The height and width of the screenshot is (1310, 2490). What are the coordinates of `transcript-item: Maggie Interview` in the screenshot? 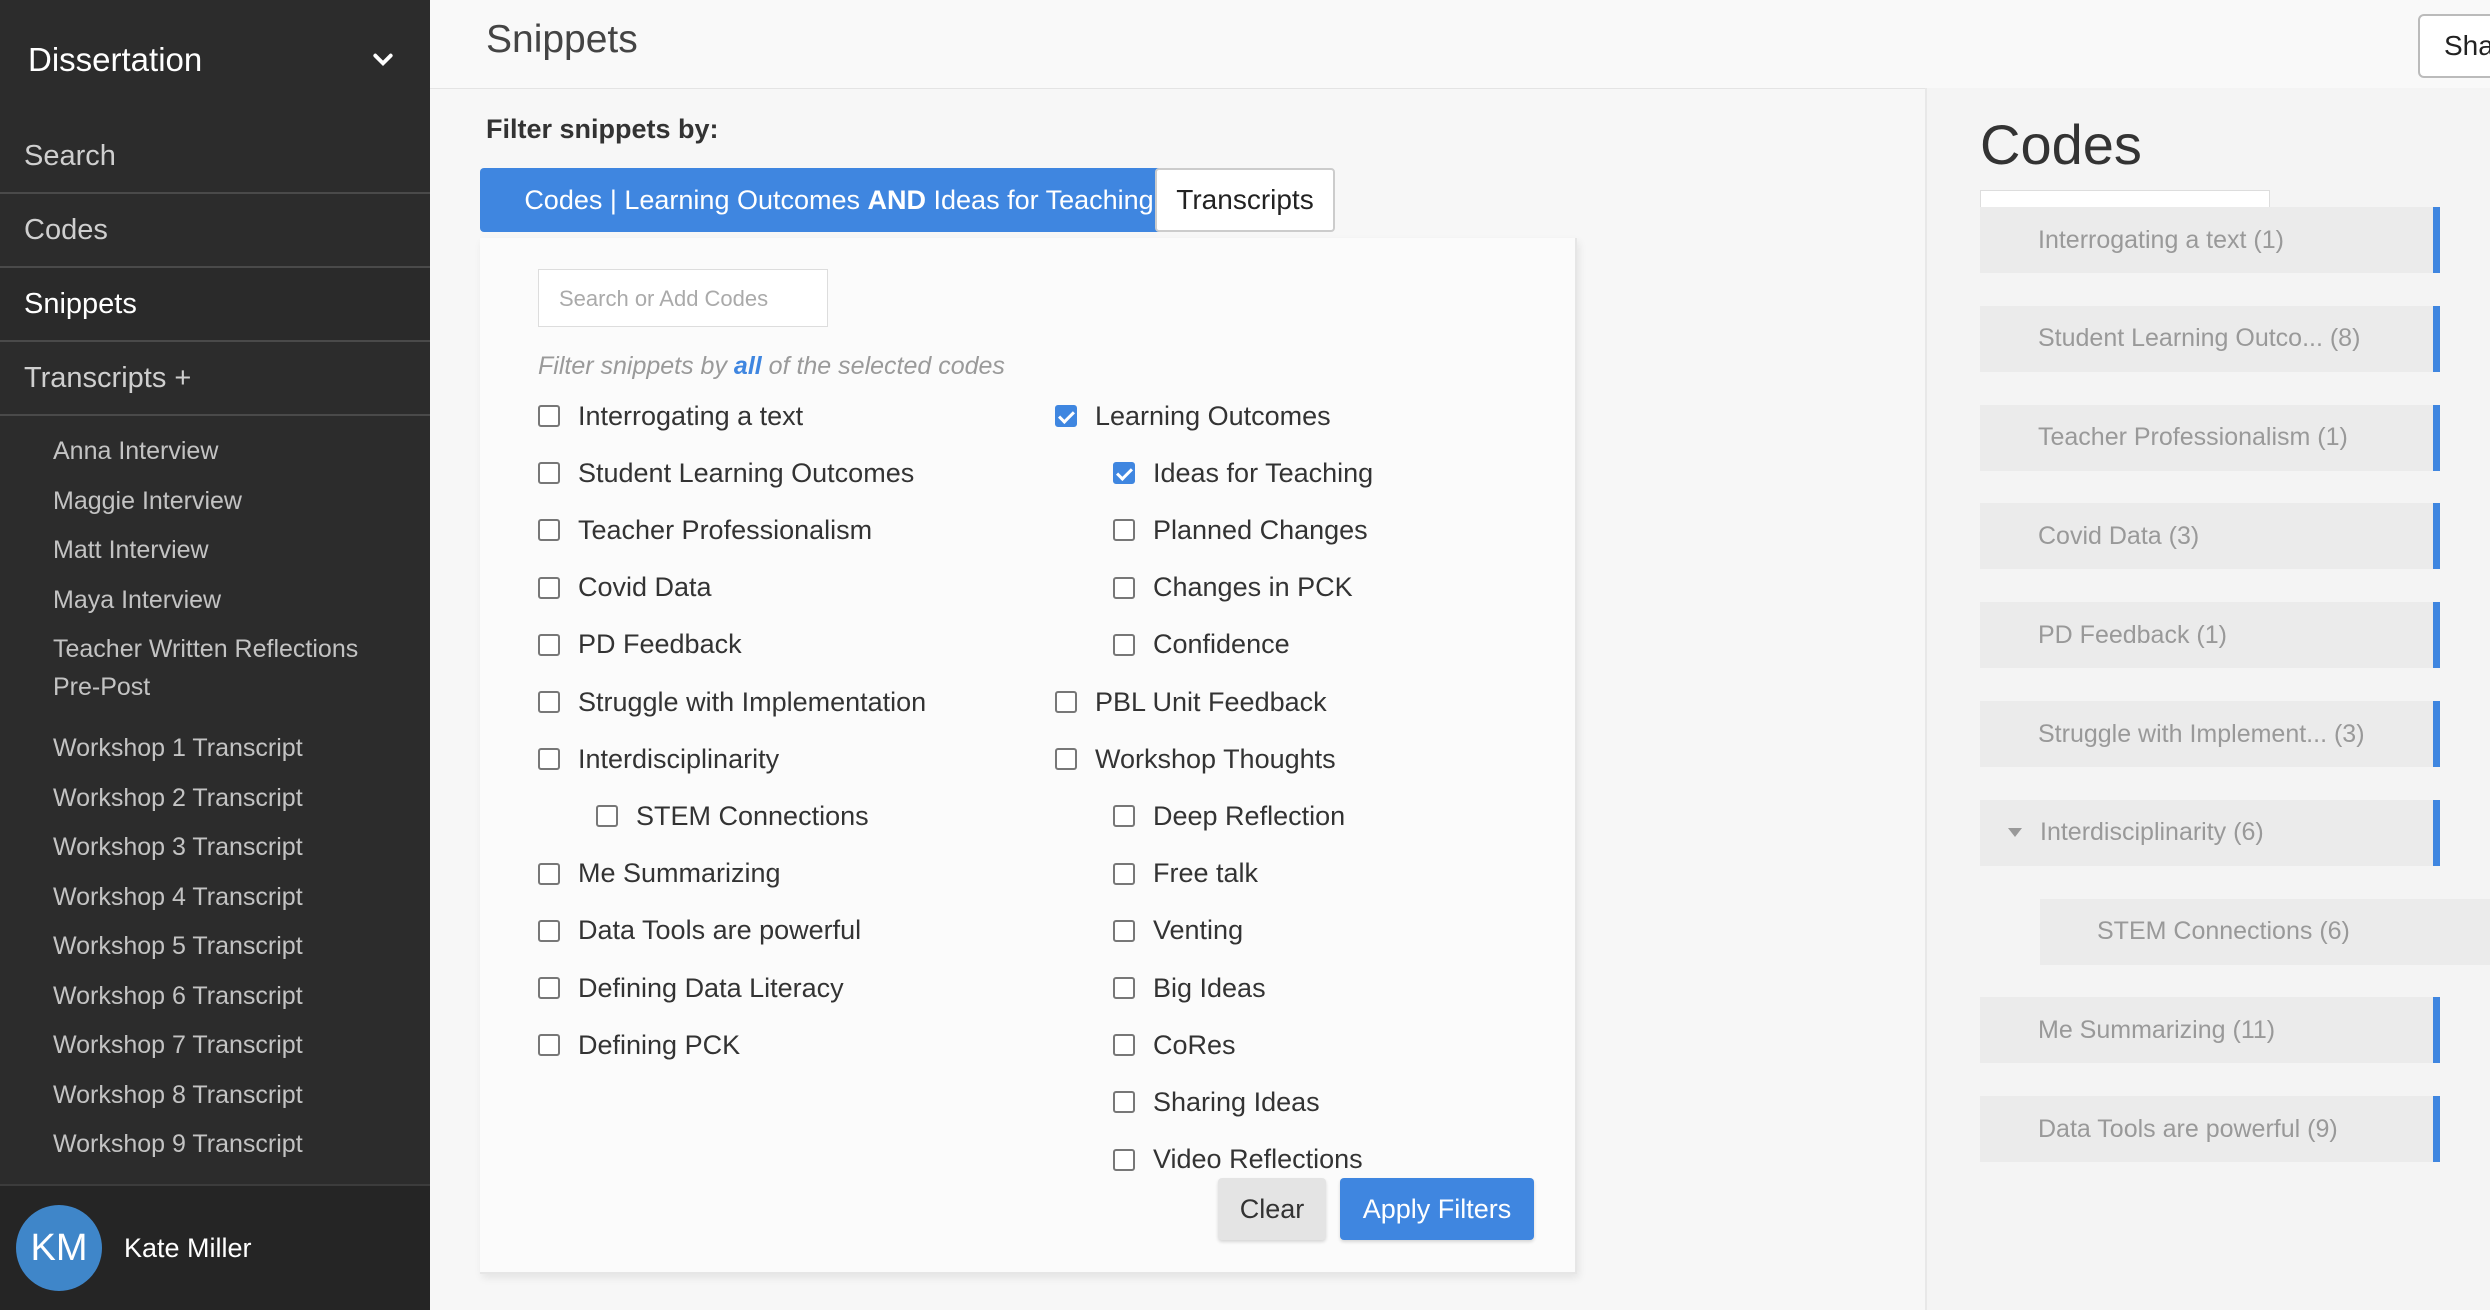 It's located at (215, 501).